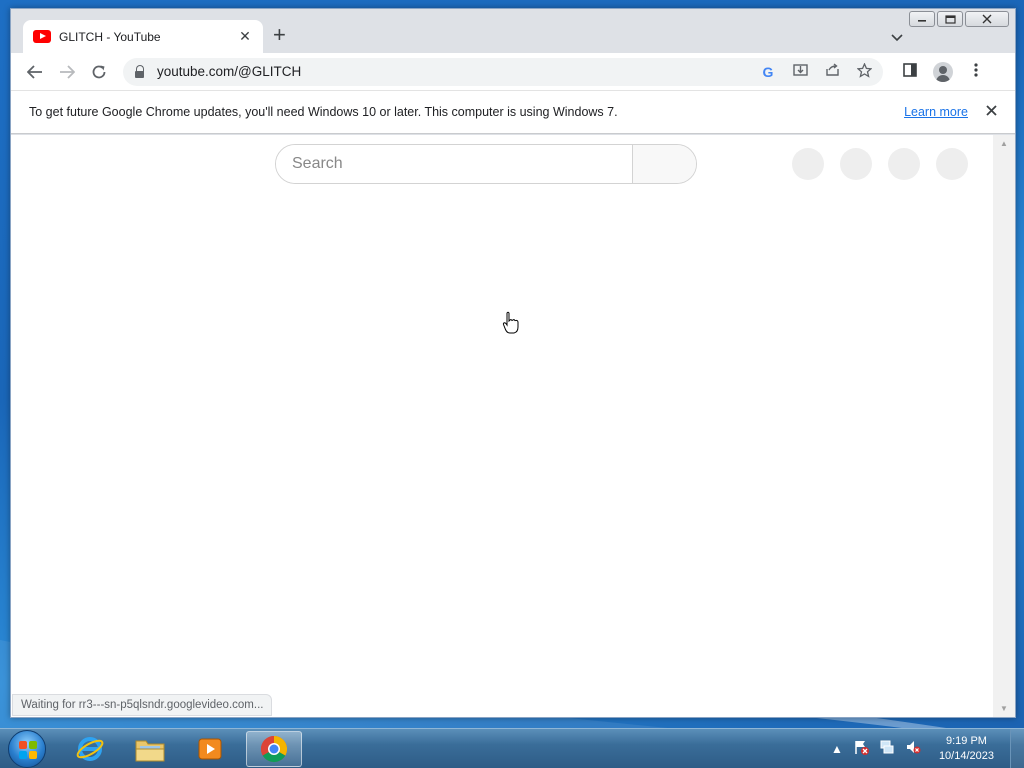 The image size is (1024, 768). I want to click on profile-icon, so click(943, 71).